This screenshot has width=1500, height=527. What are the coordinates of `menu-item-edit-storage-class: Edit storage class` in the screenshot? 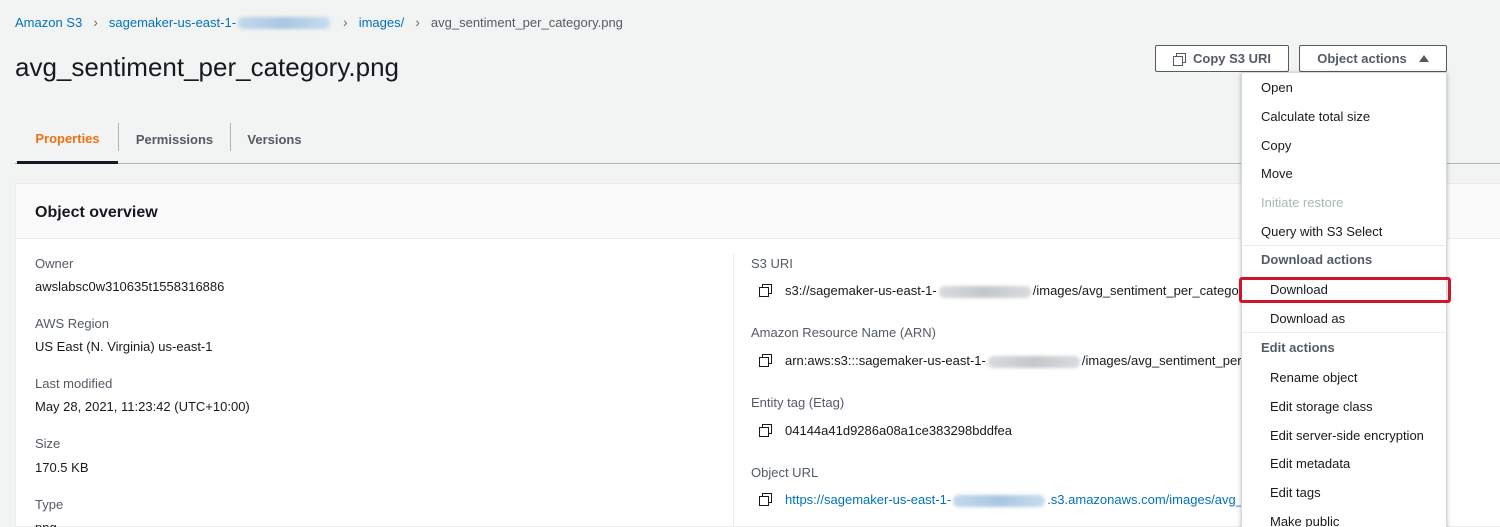 It's located at (1321, 406).